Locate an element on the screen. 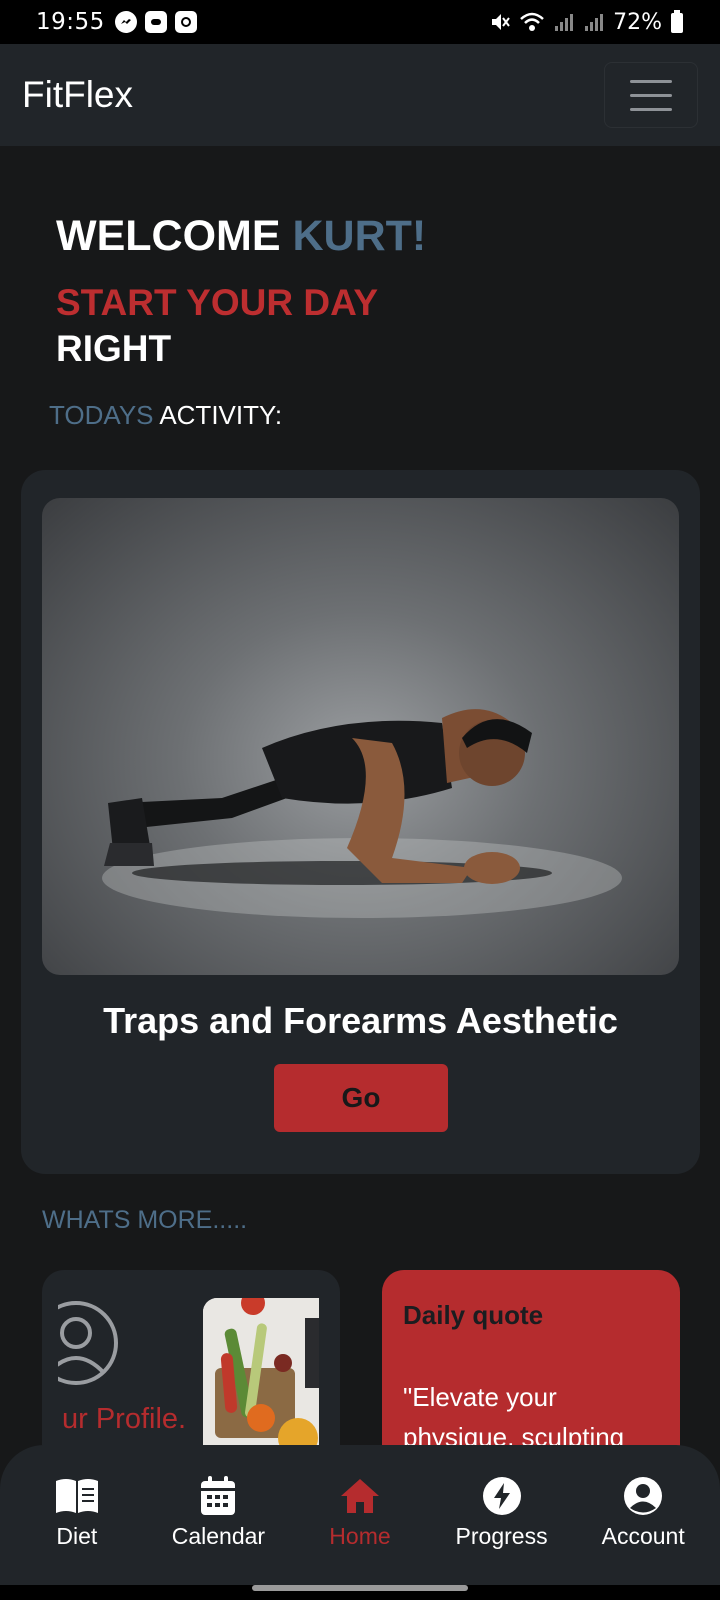 Image resolution: width=720 pixels, height=1600 pixels. nav-item-progress: Progress is located at coordinates (502, 1530).